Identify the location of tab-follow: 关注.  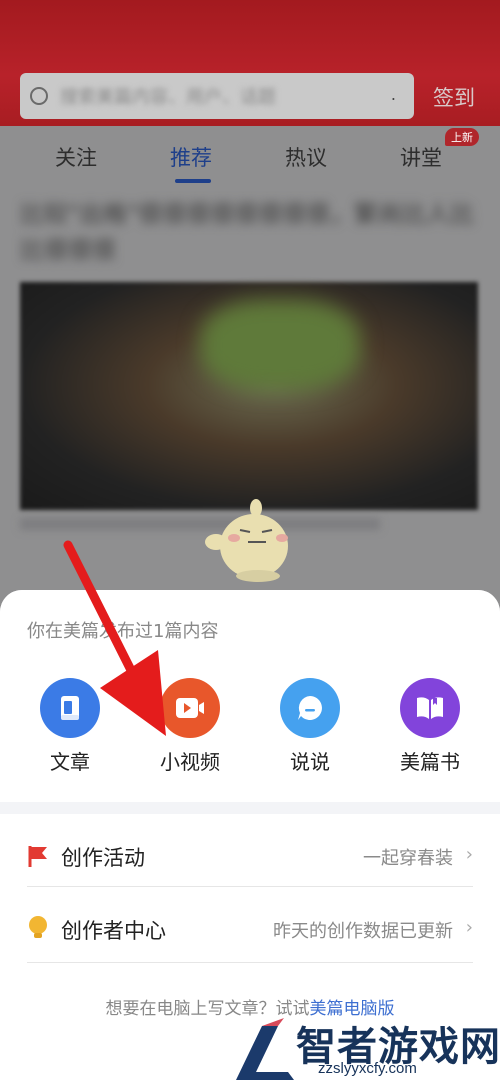
(76, 157).